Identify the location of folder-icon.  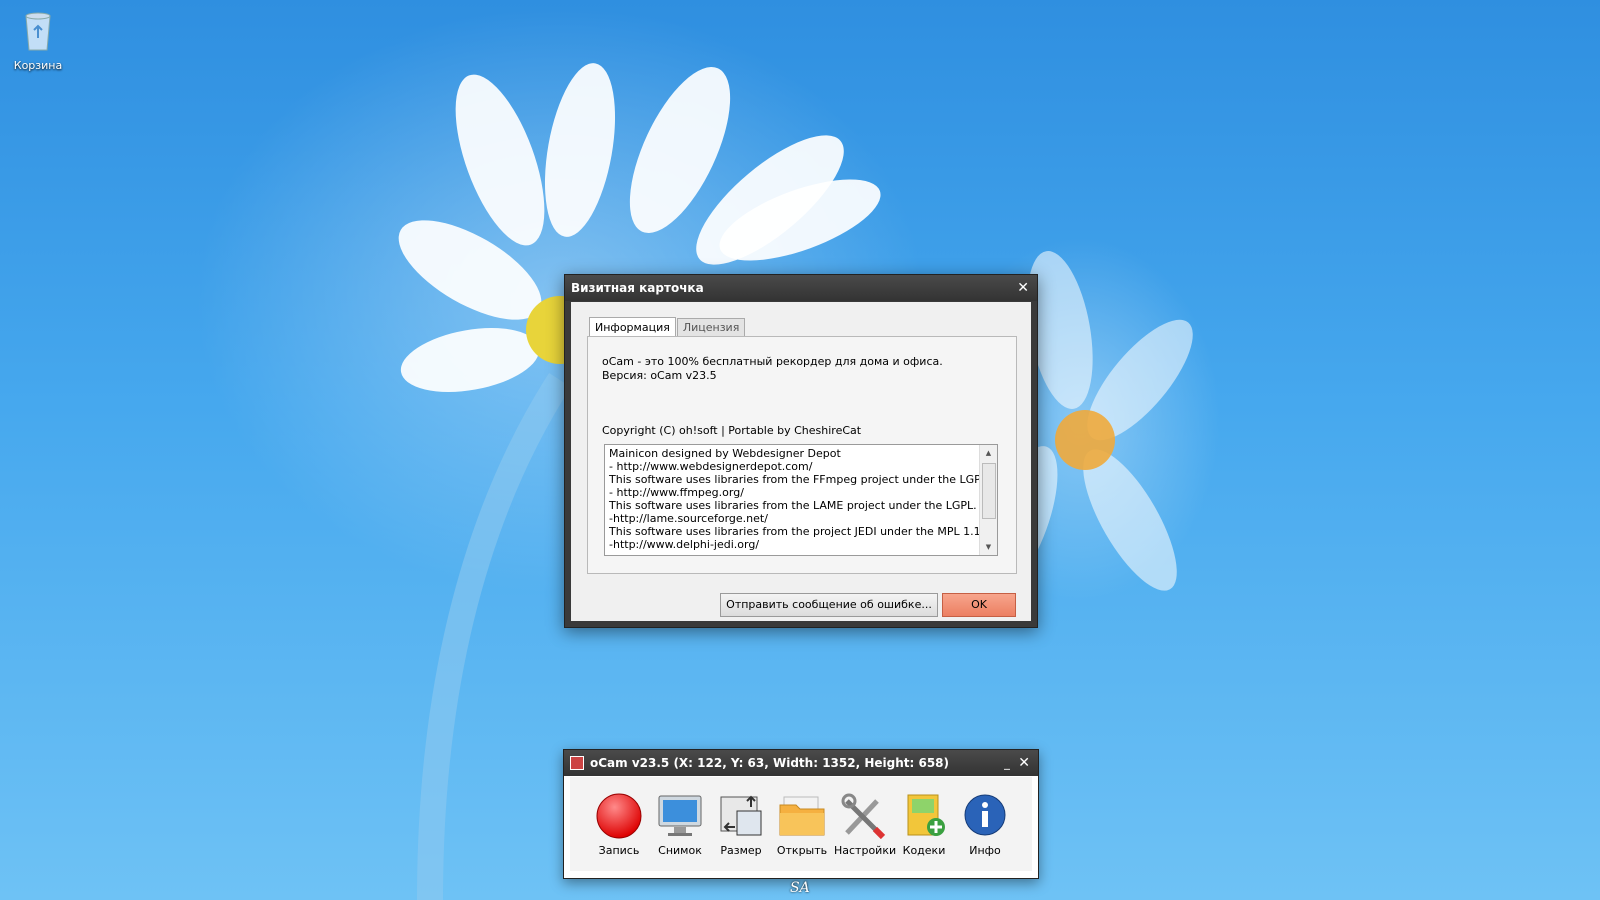
(802, 816).